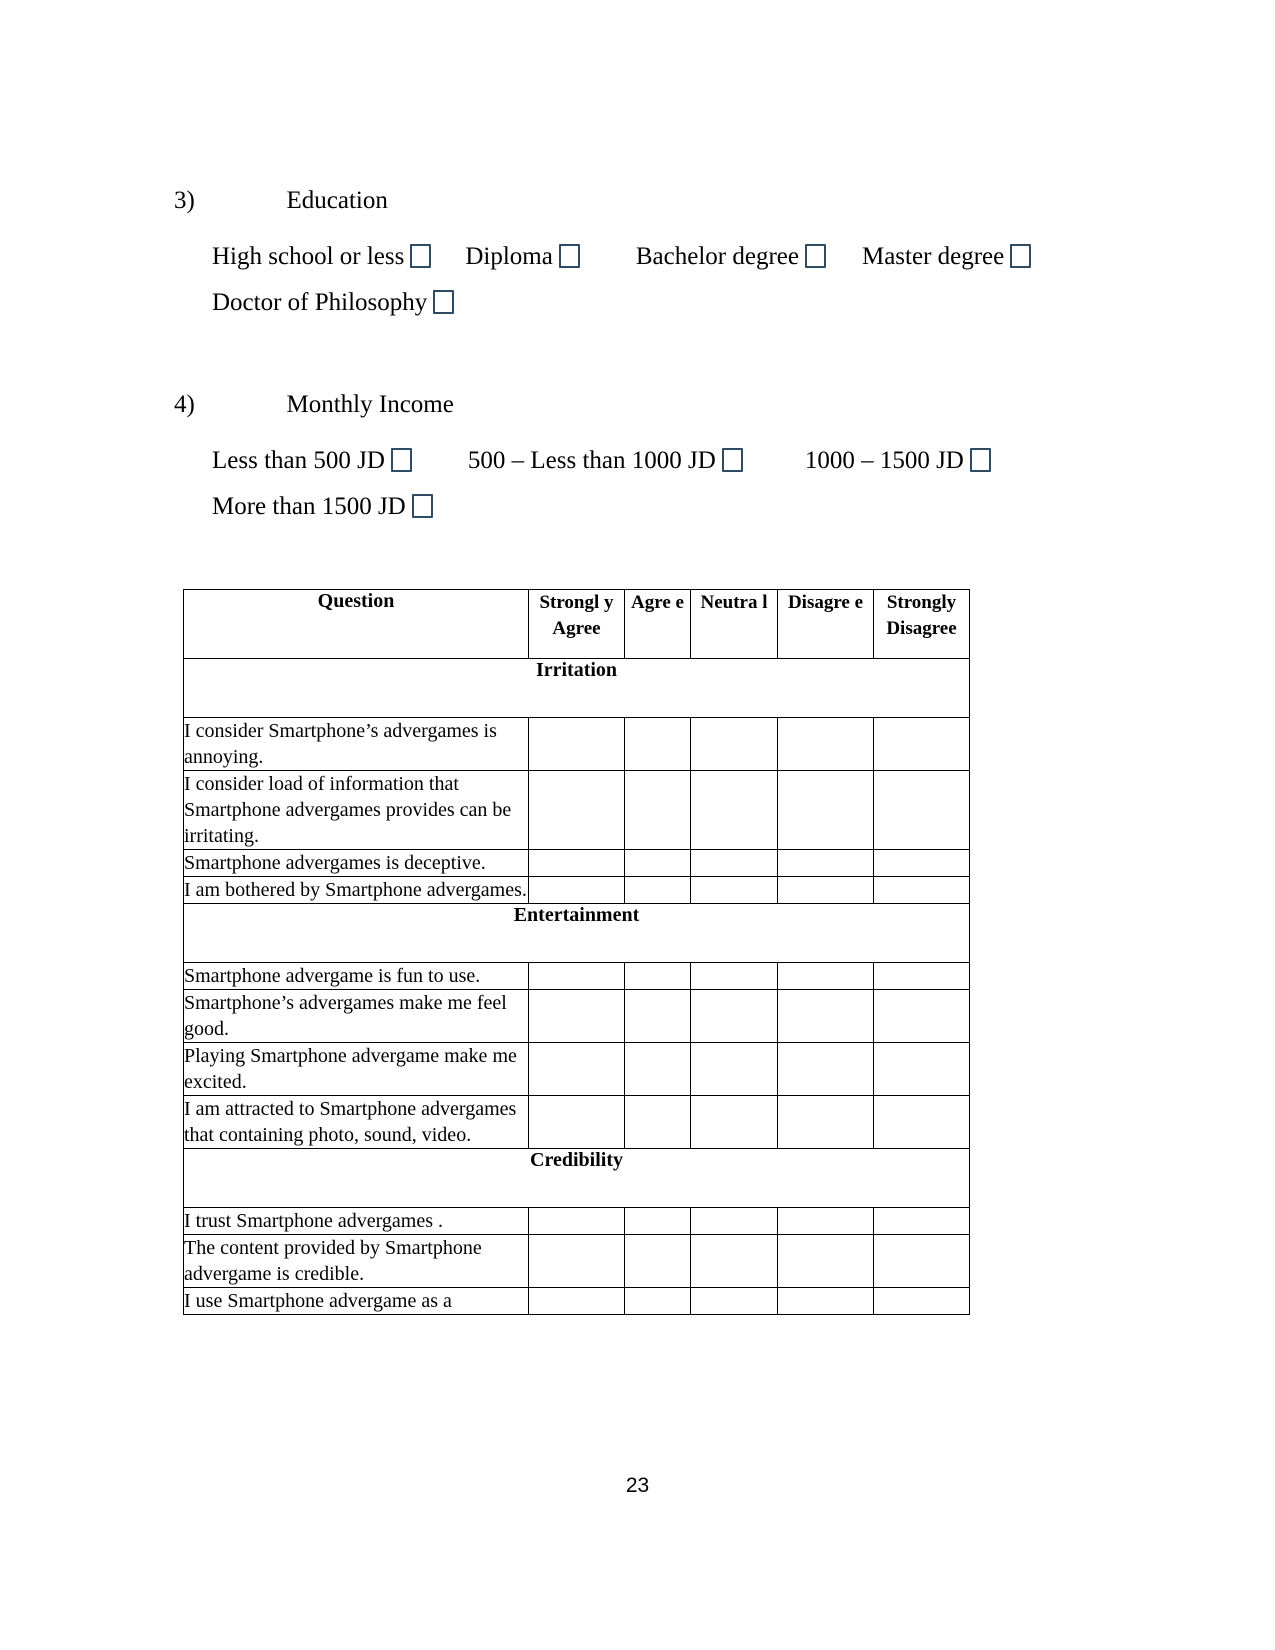  What do you see at coordinates (576, 933) in the screenshot?
I see `section-title-entertainment: Entertainment` at bounding box center [576, 933].